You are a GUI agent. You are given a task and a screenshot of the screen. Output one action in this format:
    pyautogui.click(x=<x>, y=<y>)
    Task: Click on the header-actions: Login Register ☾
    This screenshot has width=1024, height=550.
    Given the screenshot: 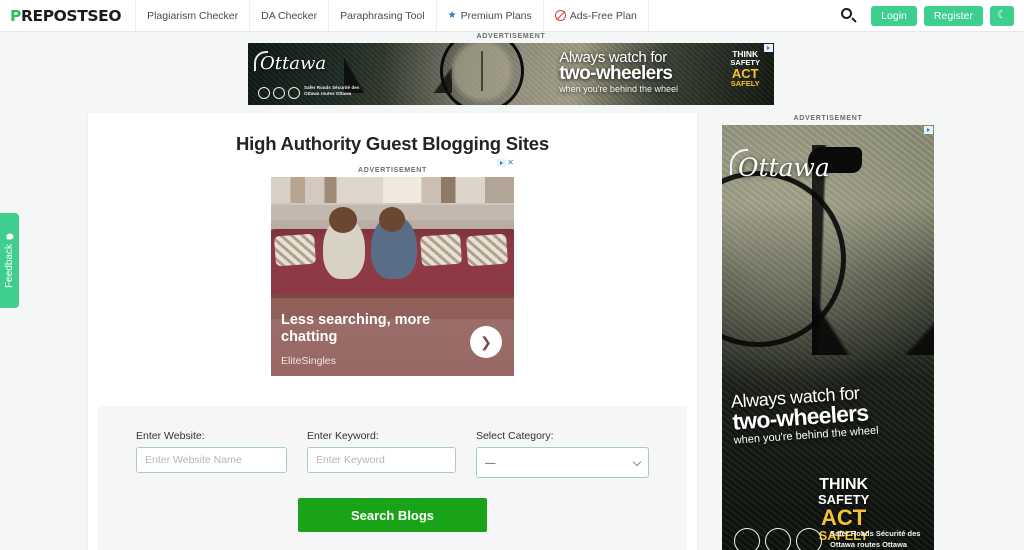 What is the action you would take?
    pyautogui.click(x=932, y=15)
    